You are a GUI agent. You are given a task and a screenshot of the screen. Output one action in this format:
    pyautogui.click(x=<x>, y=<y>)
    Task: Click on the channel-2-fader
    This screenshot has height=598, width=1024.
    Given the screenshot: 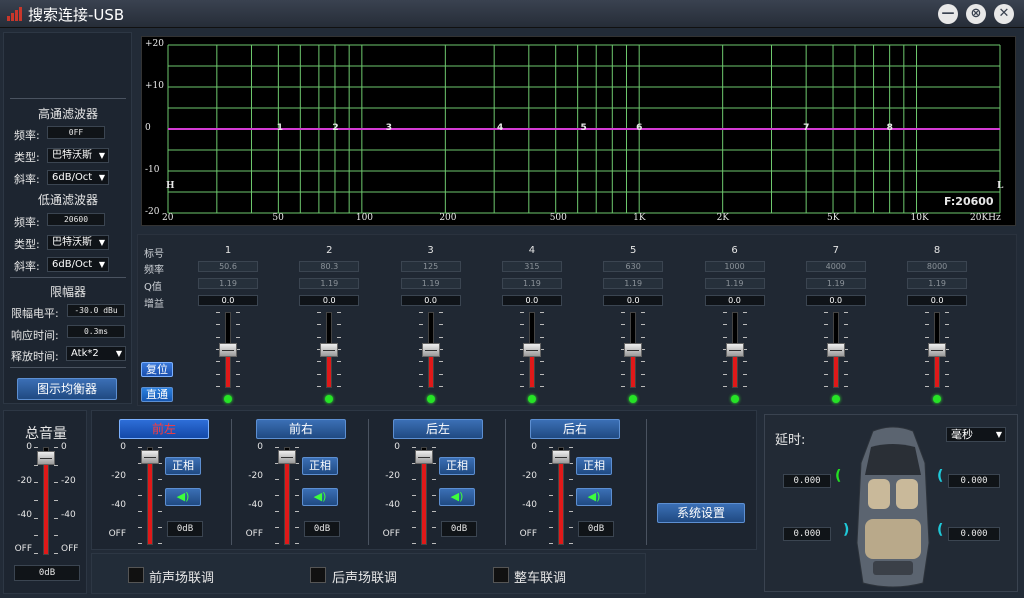 What is the action you would take?
    pyautogui.click(x=287, y=496)
    